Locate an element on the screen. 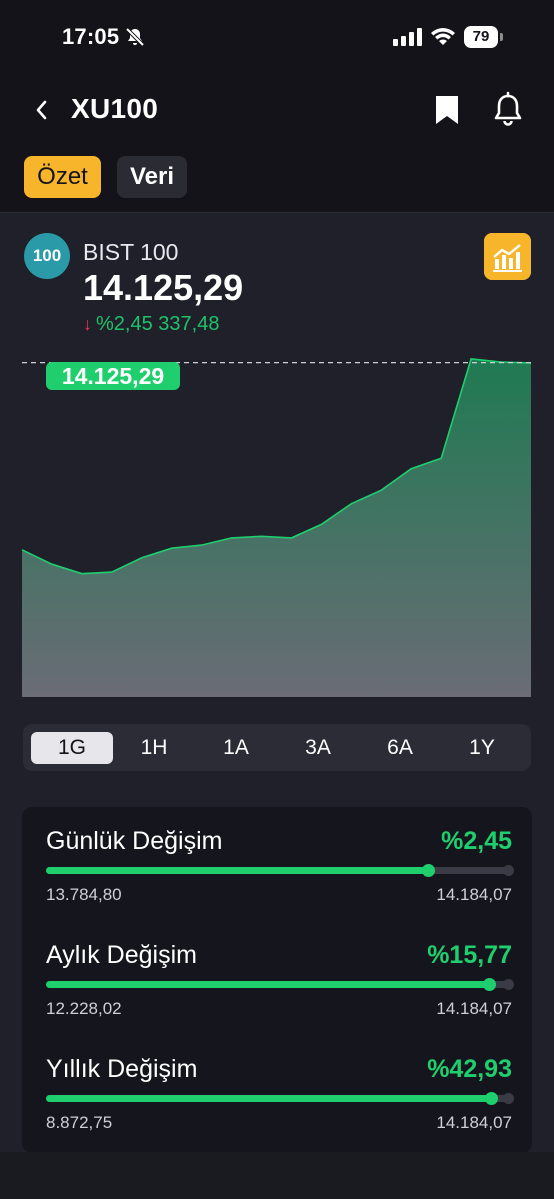  stat-value: %42,93 is located at coordinates (469, 1069).